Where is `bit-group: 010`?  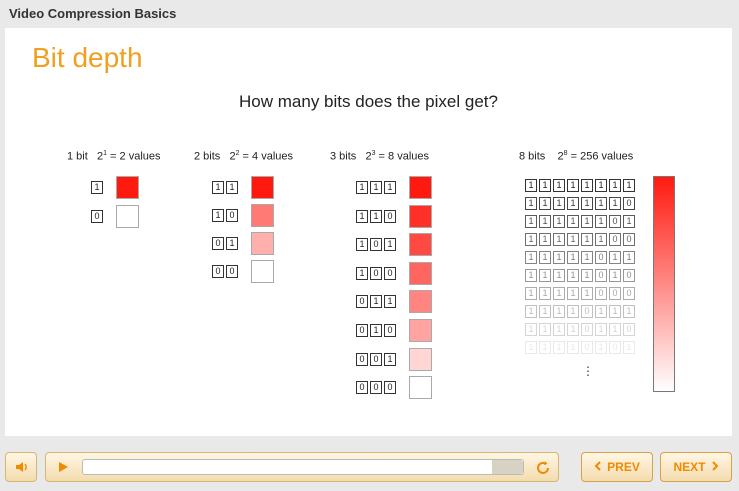
bit-group: 010 is located at coordinates (376, 330).